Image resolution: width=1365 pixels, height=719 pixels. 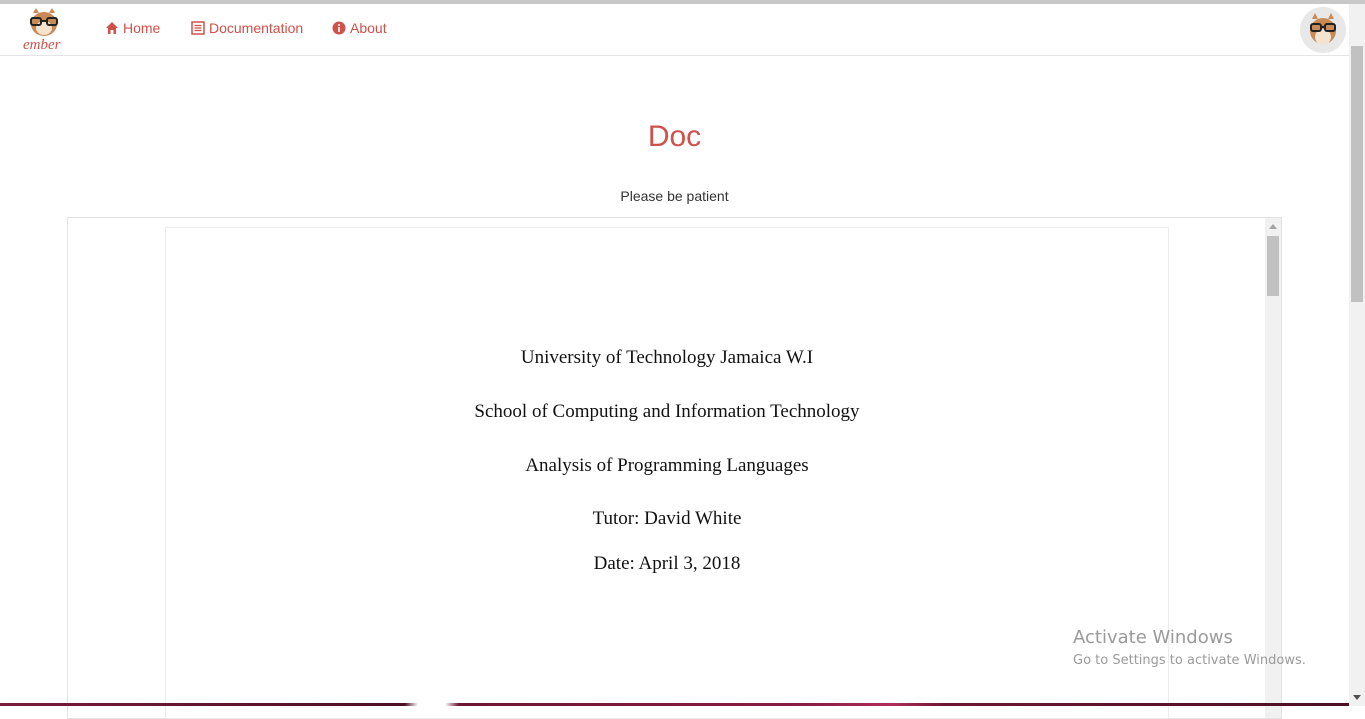 What do you see at coordinates (46, 29) in the screenshot?
I see `ember-logo: ember` at bounding box center [46, 29].